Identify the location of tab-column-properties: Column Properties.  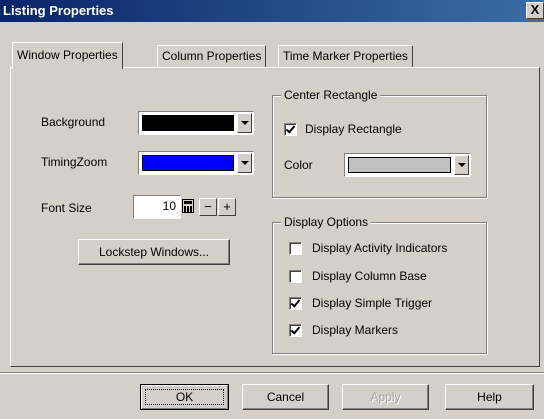
(212, 56).